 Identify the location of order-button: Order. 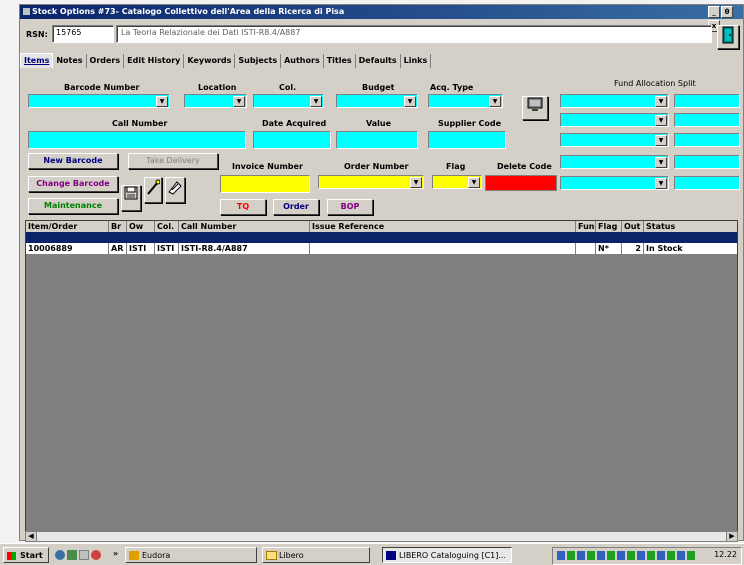
(296, 207).